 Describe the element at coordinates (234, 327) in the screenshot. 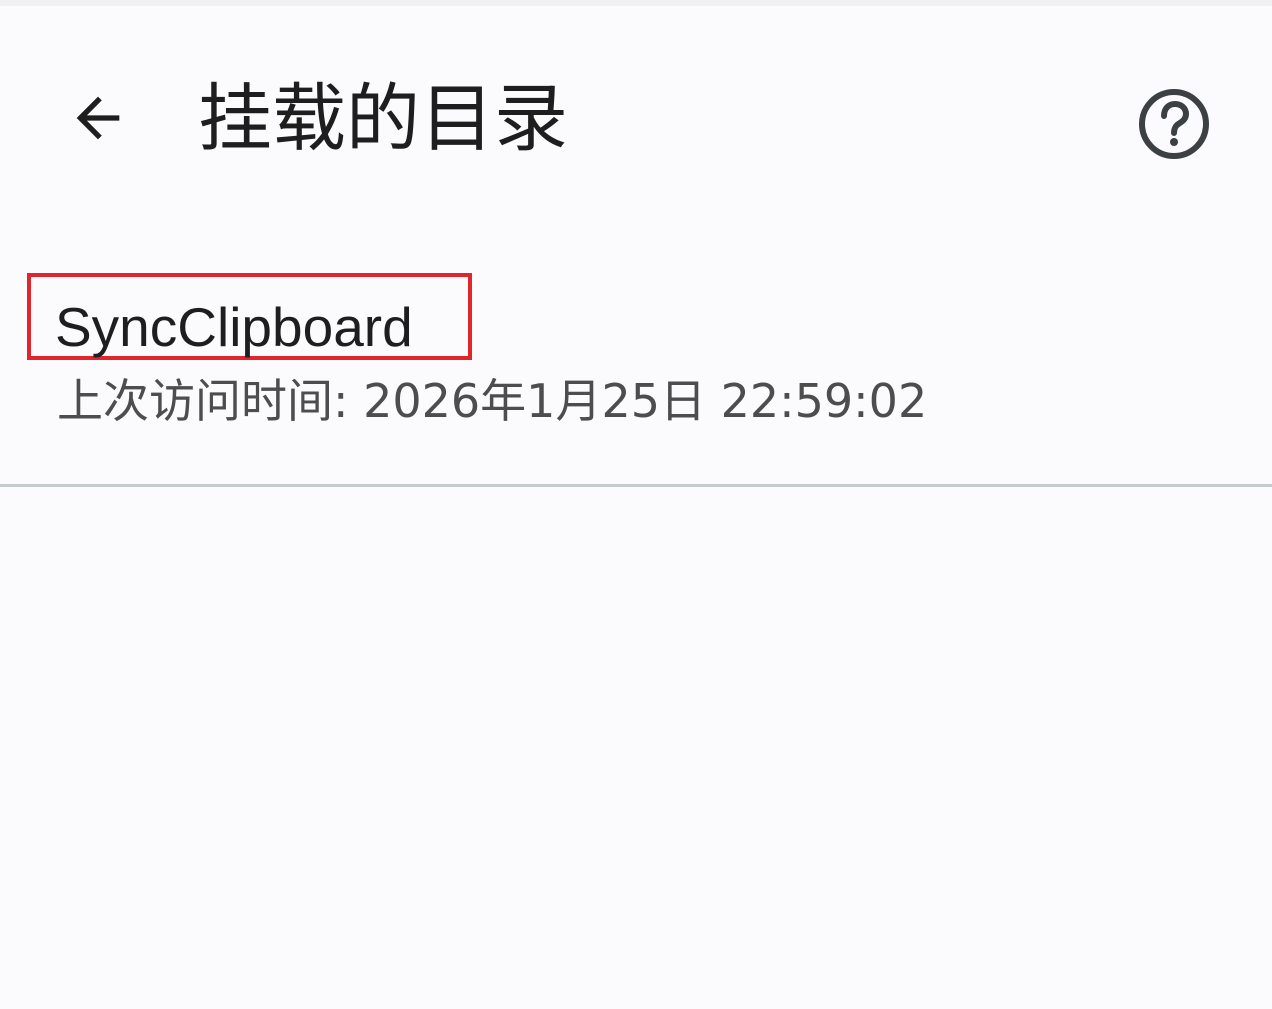

I see `directory-name: SyncClipboard` at that location.